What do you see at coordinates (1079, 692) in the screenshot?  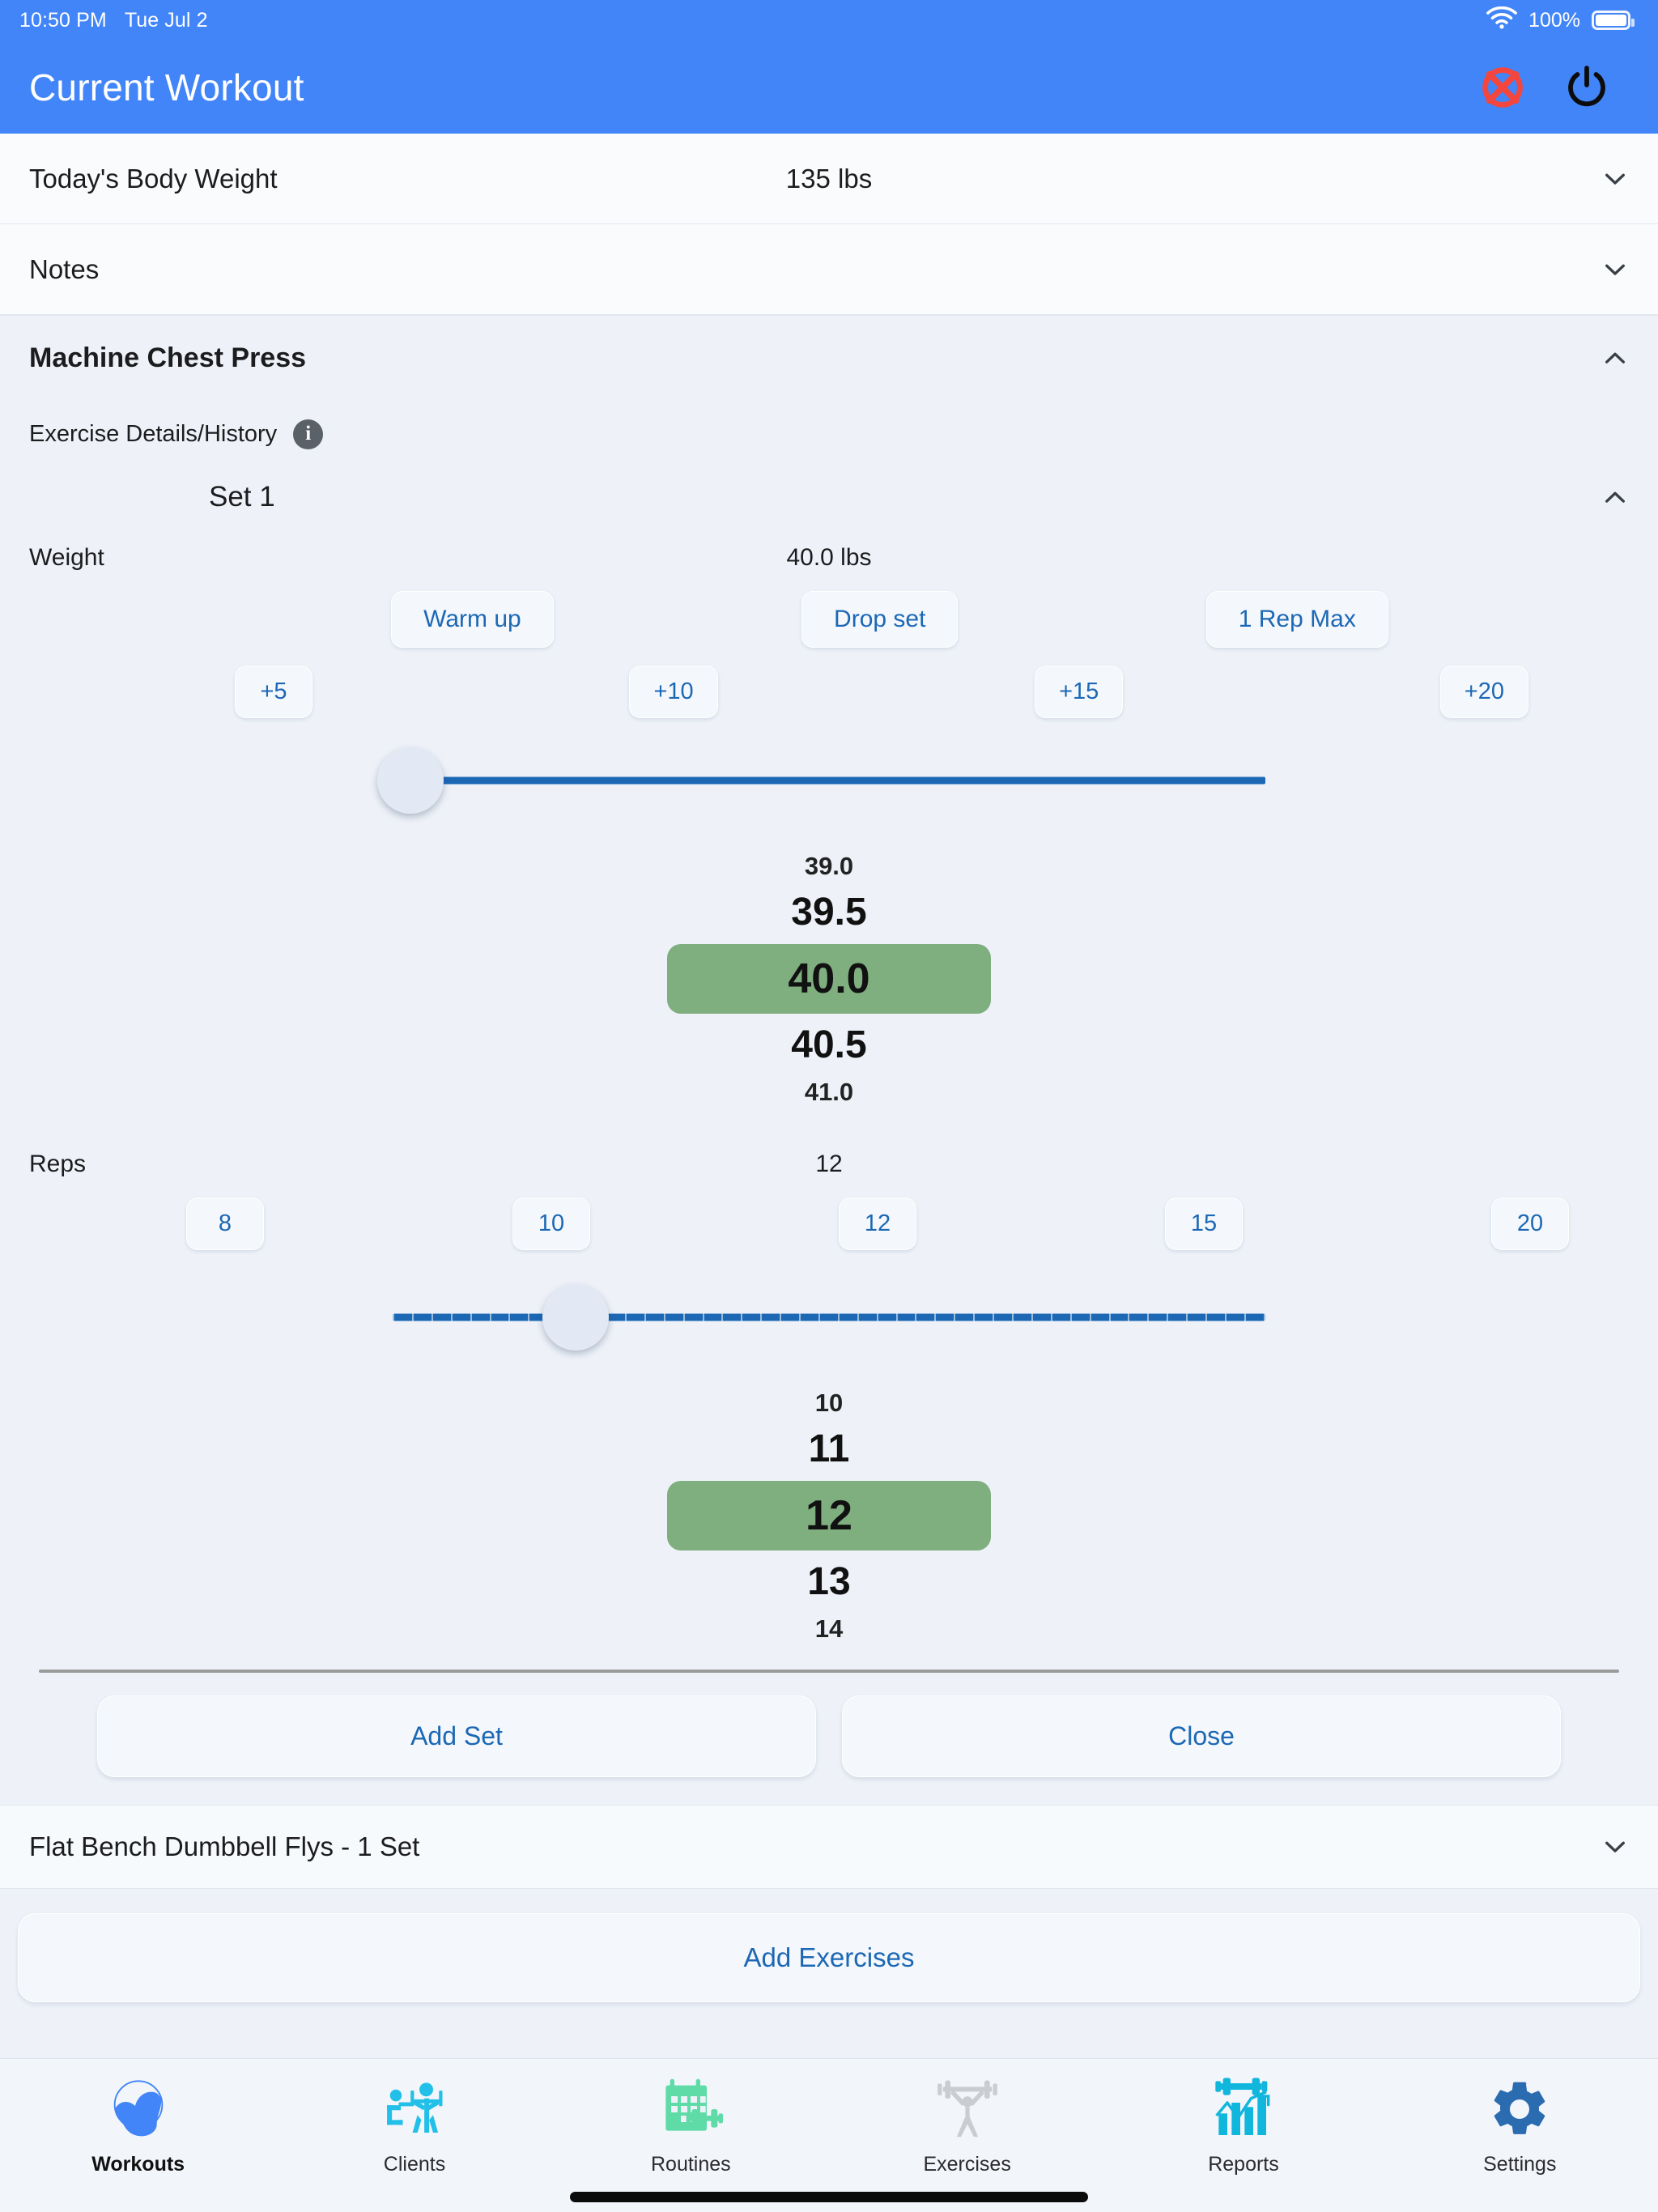 I see `increment-plus-15-button: +15` at bounding box center [1079, 692].